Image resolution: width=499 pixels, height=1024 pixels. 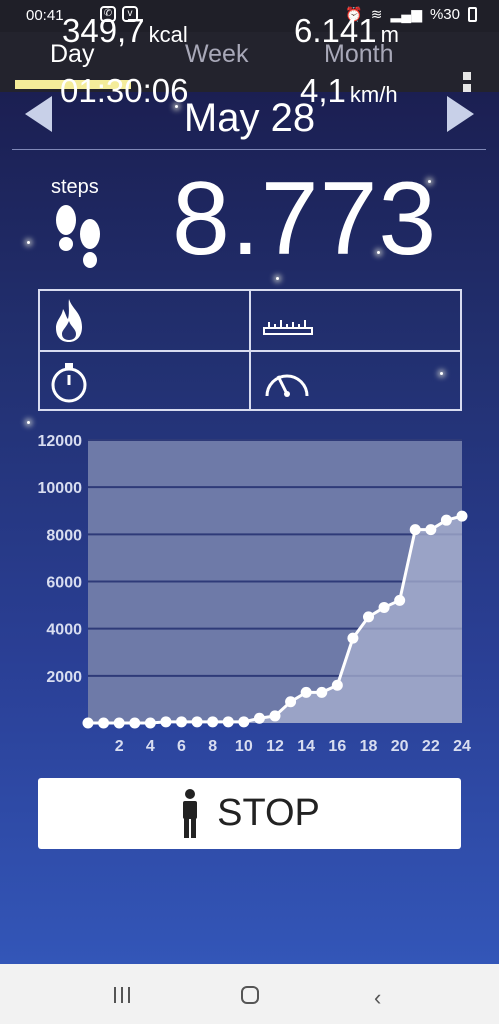 What do you see at coordinates (472, 14) in the screenshot?
I see `battery-icon` at bounding box center [472, 14].